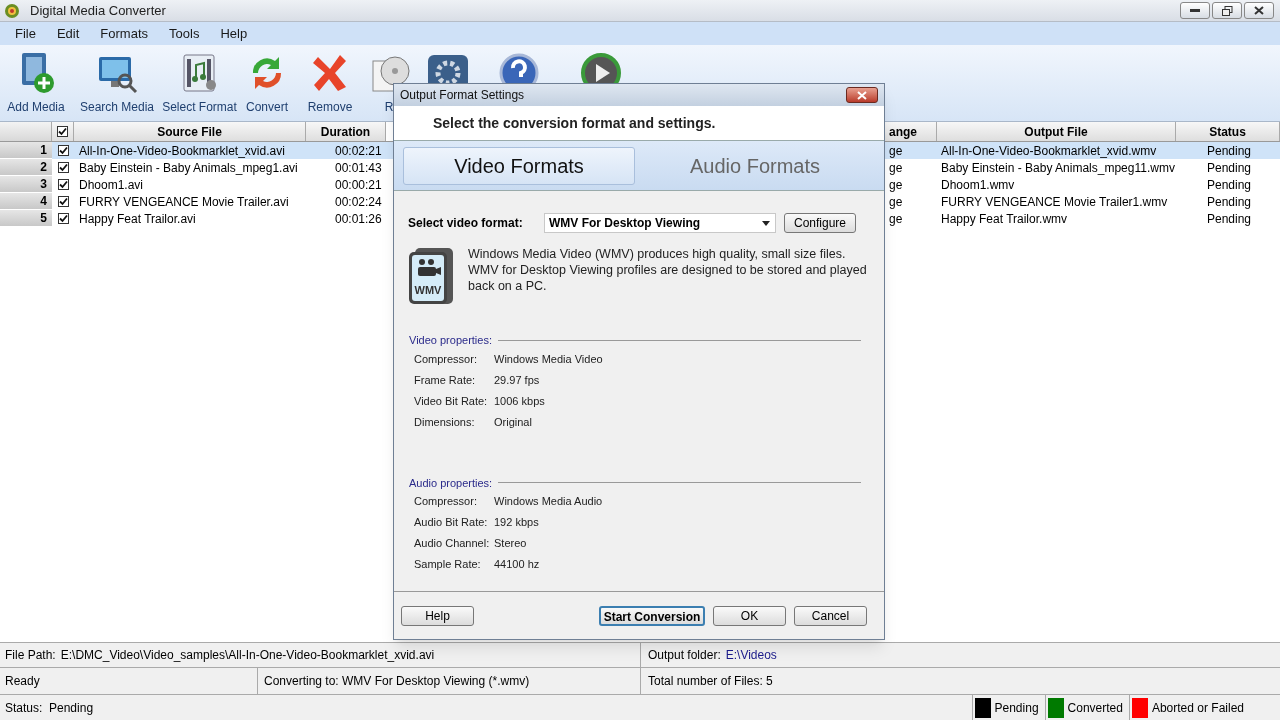  I want to click on close-button, so click(1259, 10).